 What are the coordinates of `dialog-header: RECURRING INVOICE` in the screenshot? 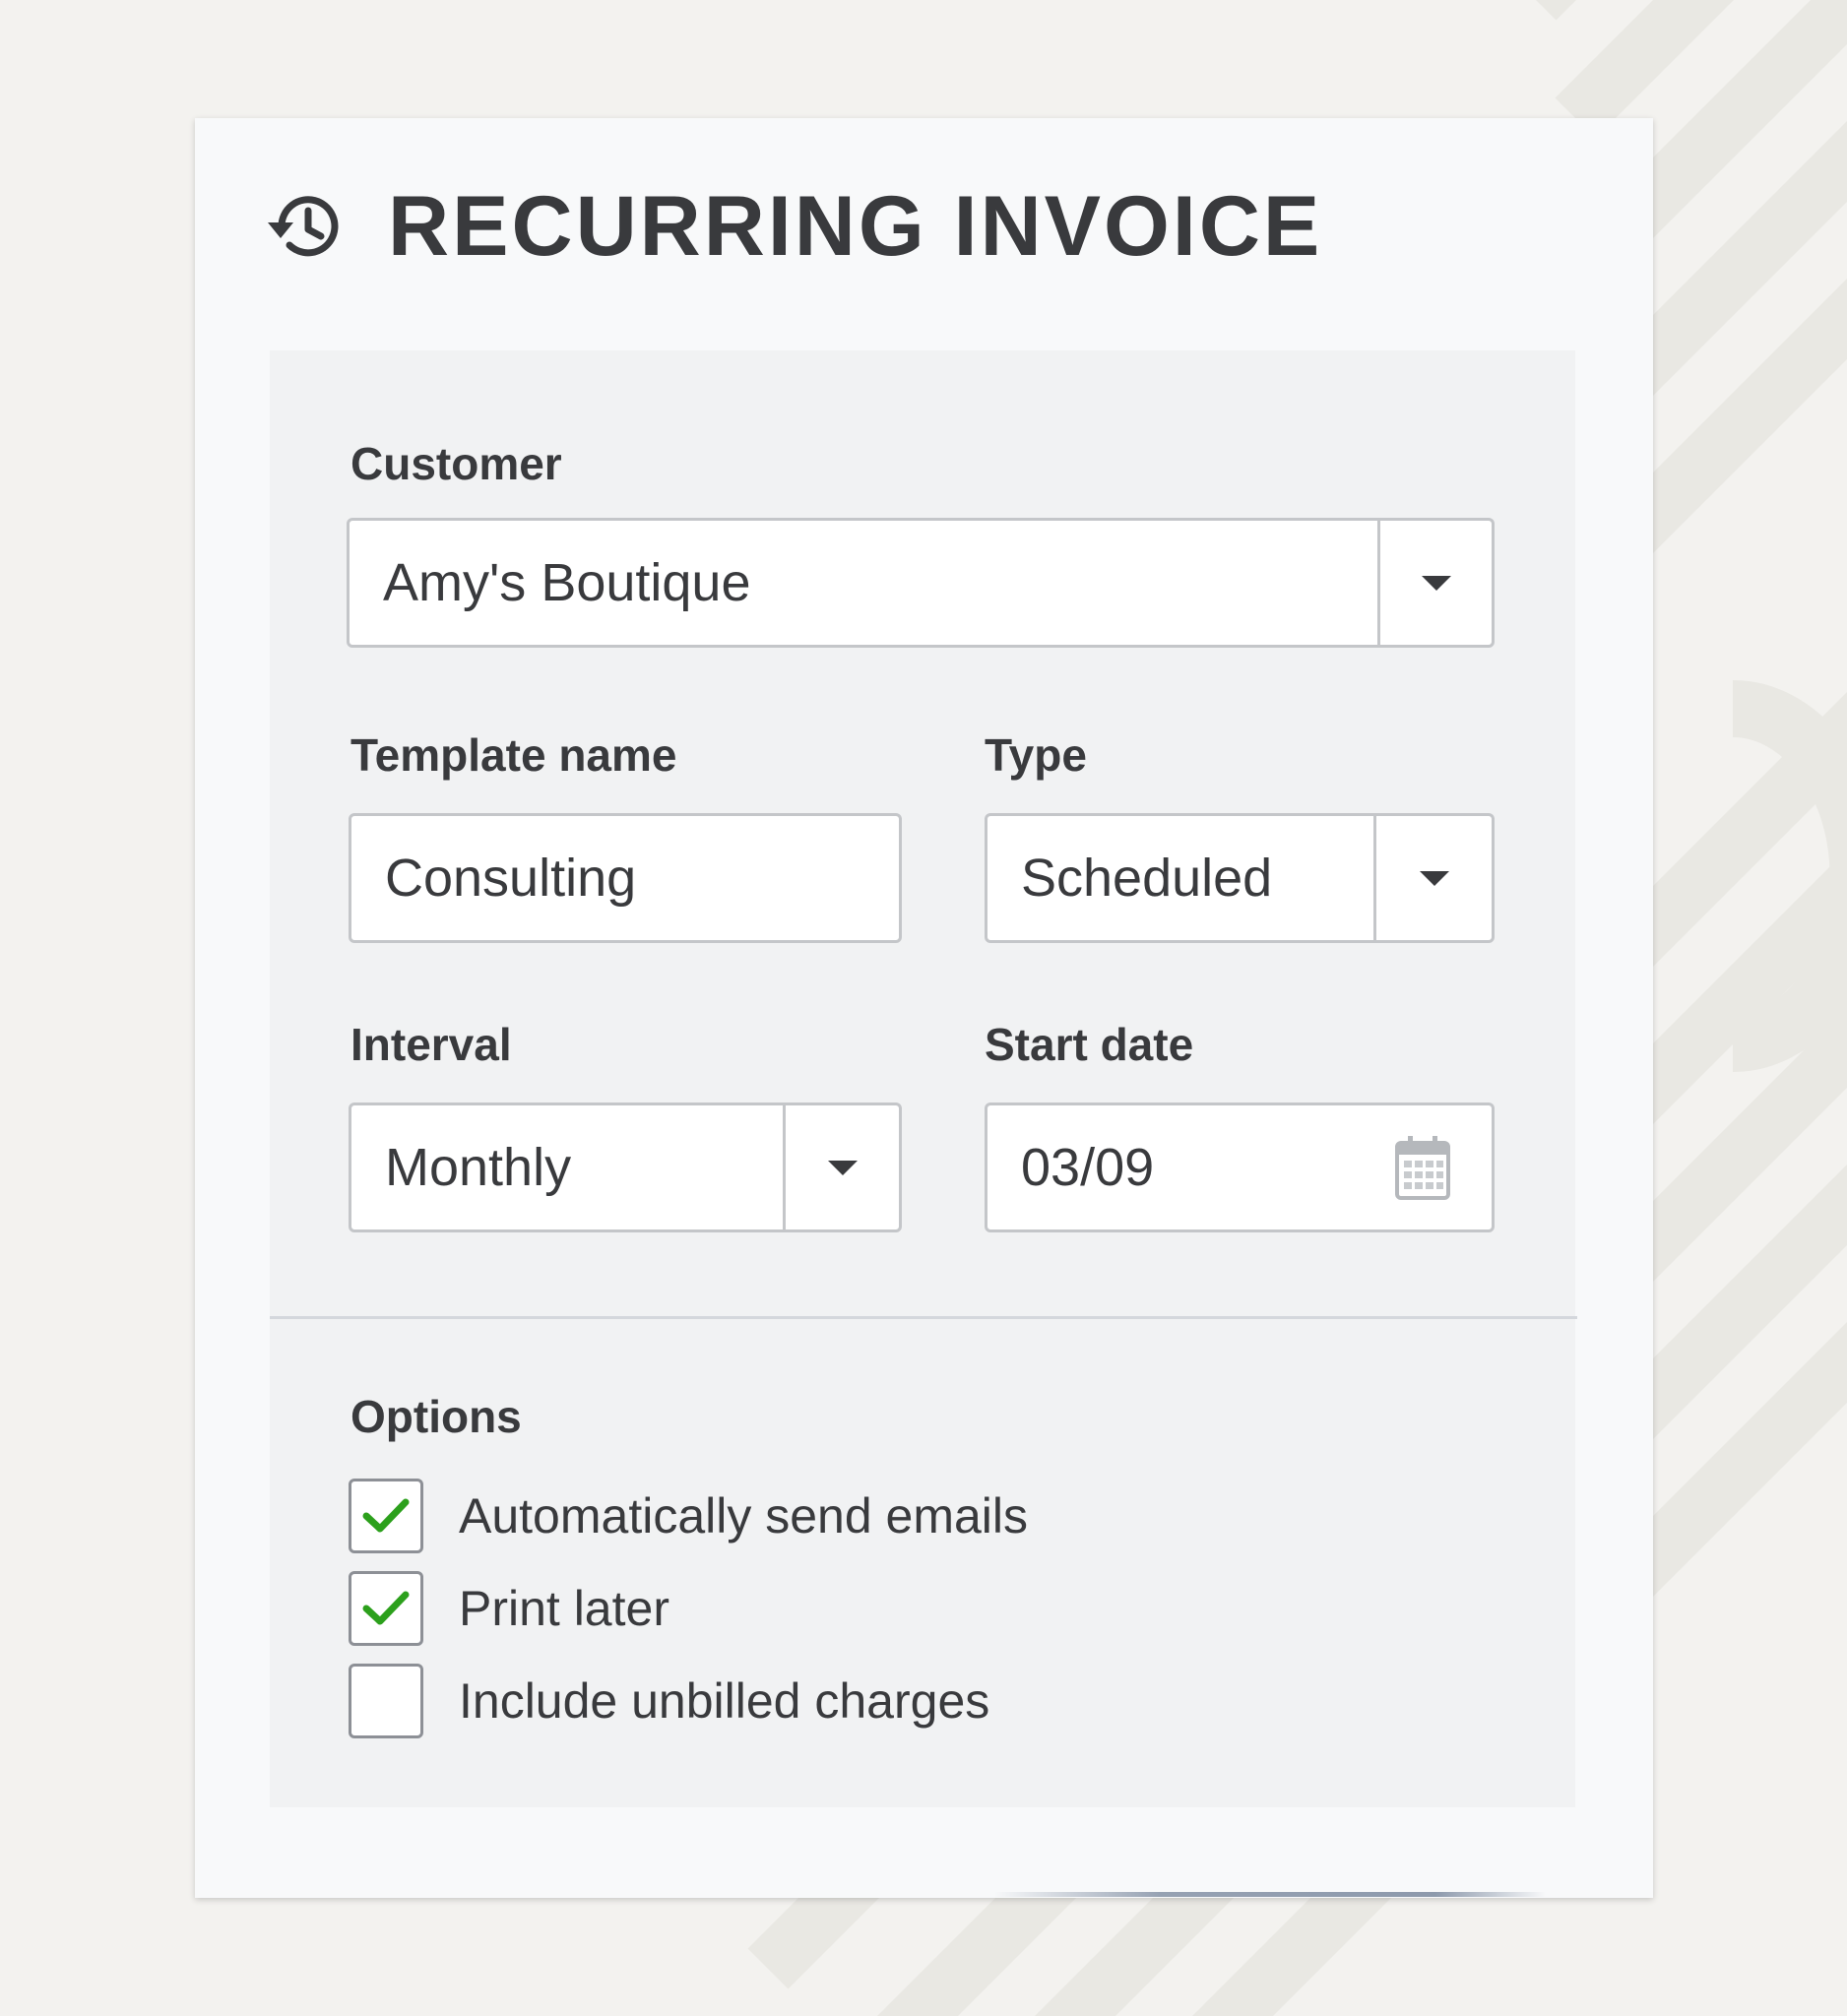 It's located at (793, 226).